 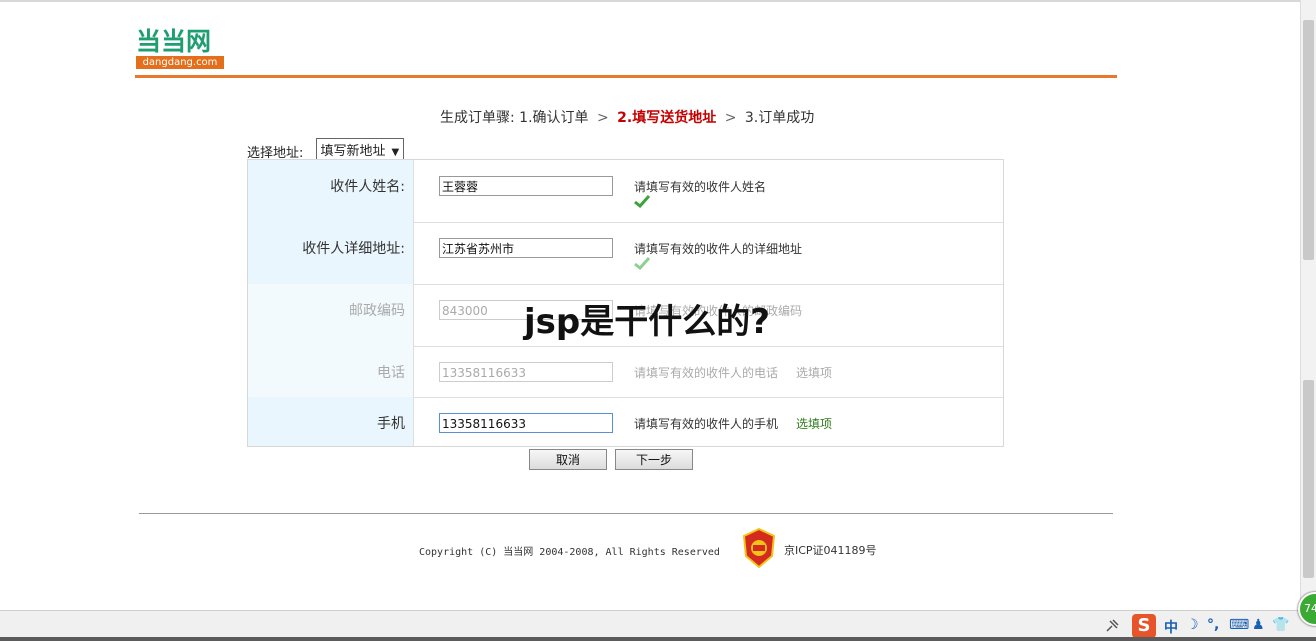 What do you see at coordinates (1192, 625) in the screenshot?
I see `moon-icon: ☽` at bounding box center [1192, 625].